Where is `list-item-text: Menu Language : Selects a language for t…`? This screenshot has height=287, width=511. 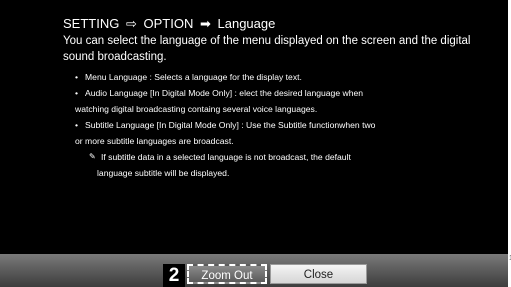
list-item-text: Menu Language : Selects a language for t… is located at coordinates (193, 77).